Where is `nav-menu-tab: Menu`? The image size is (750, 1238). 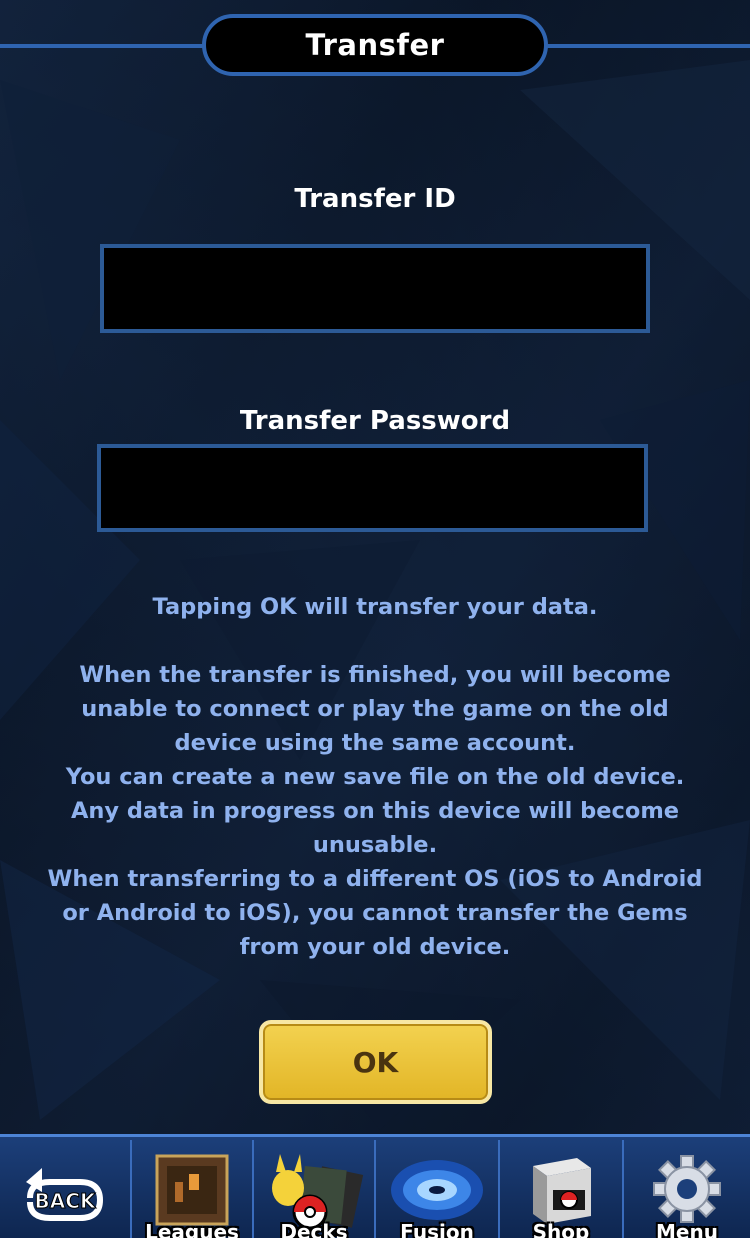
nav-menu-tab: Menu is located at coordinates (686, 1189).